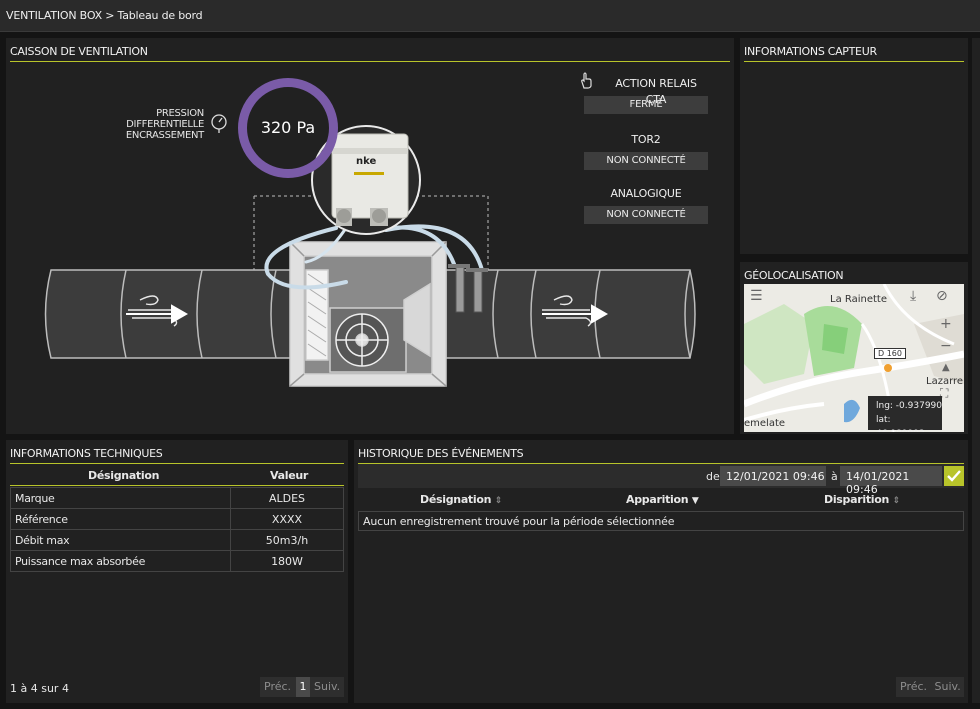  What do you see at coordinates (913, 686) in the screenshot?
I see `events-prev-button: Préc.` at bounding box center [913, 686].